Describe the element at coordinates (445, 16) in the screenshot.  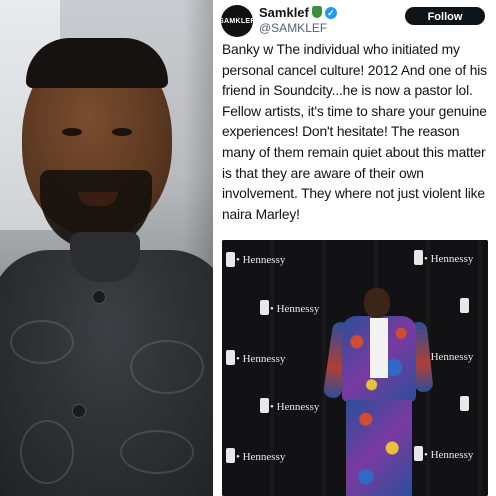
I see `follow-button: Follow` at that location.